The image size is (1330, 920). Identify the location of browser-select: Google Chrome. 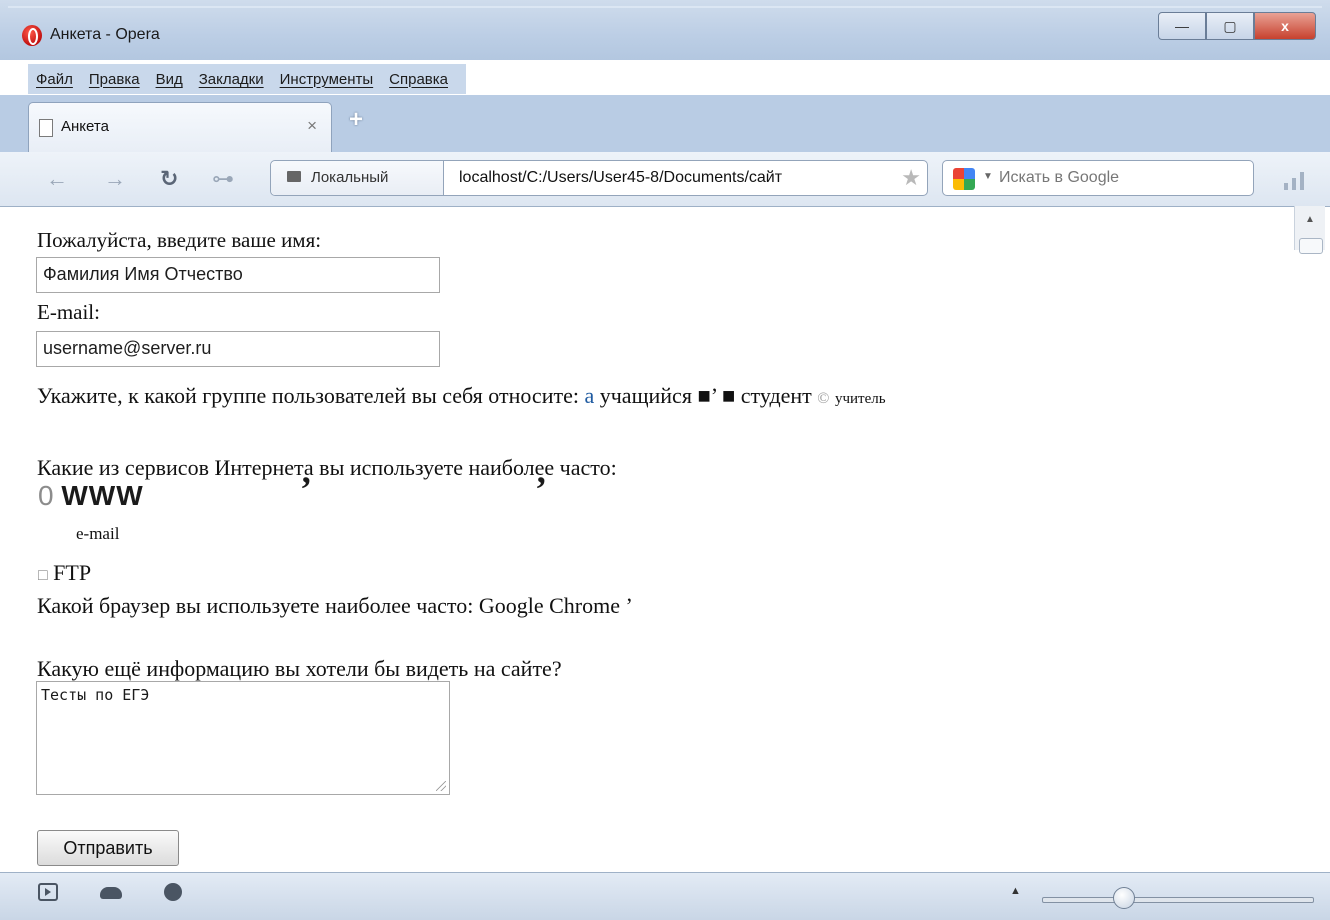
(549, 605).